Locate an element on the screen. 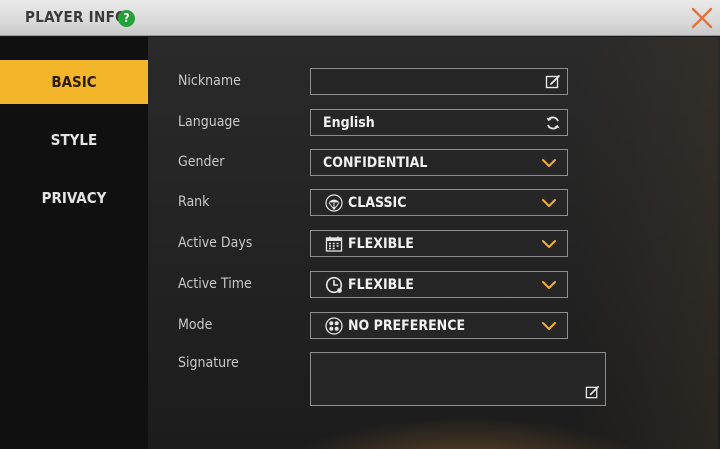  tab-style: STYLE is located at coordinates (74, 140).